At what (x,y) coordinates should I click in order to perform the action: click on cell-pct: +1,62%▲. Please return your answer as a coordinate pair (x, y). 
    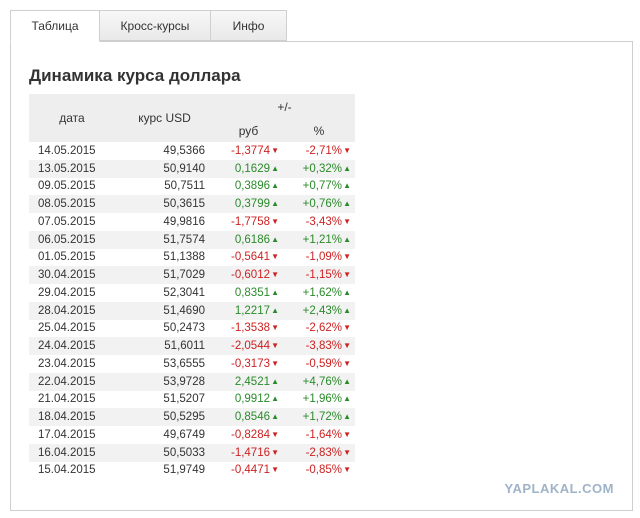
    Looking at the image, I should click on (319, 293).